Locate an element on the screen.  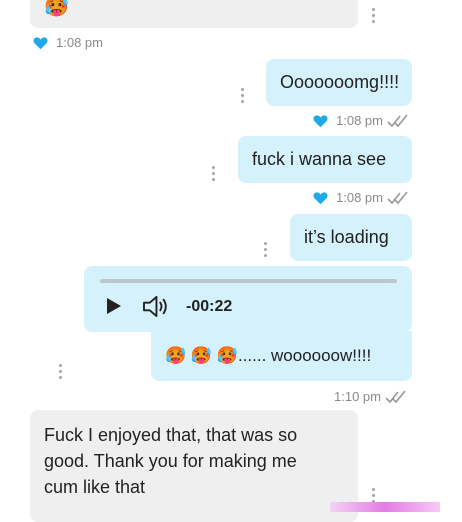
message-meta: 1:10 pm is located at coordinates (370, 396).